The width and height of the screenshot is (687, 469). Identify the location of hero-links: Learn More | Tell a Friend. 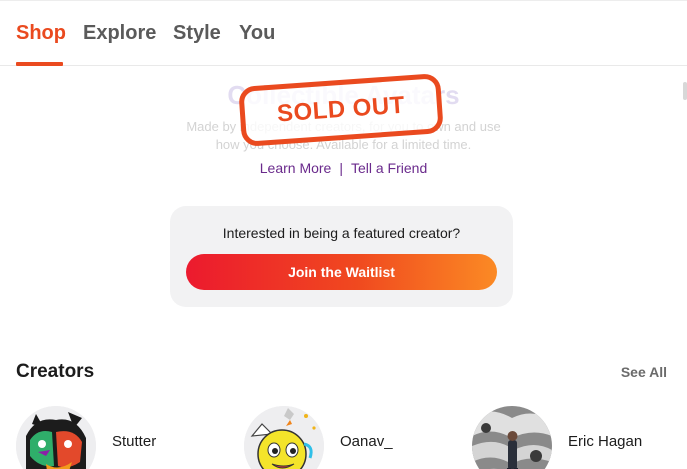
(343, 168).